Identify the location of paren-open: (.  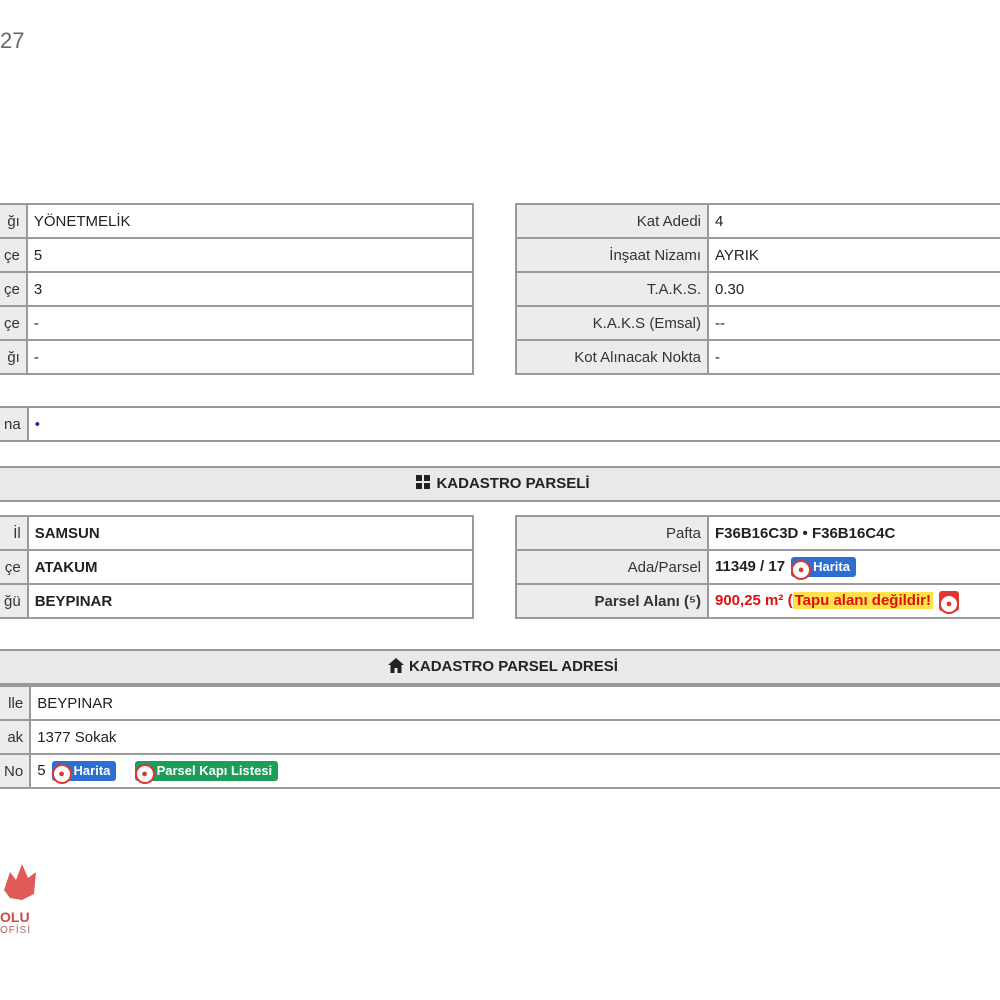
(790, 600).